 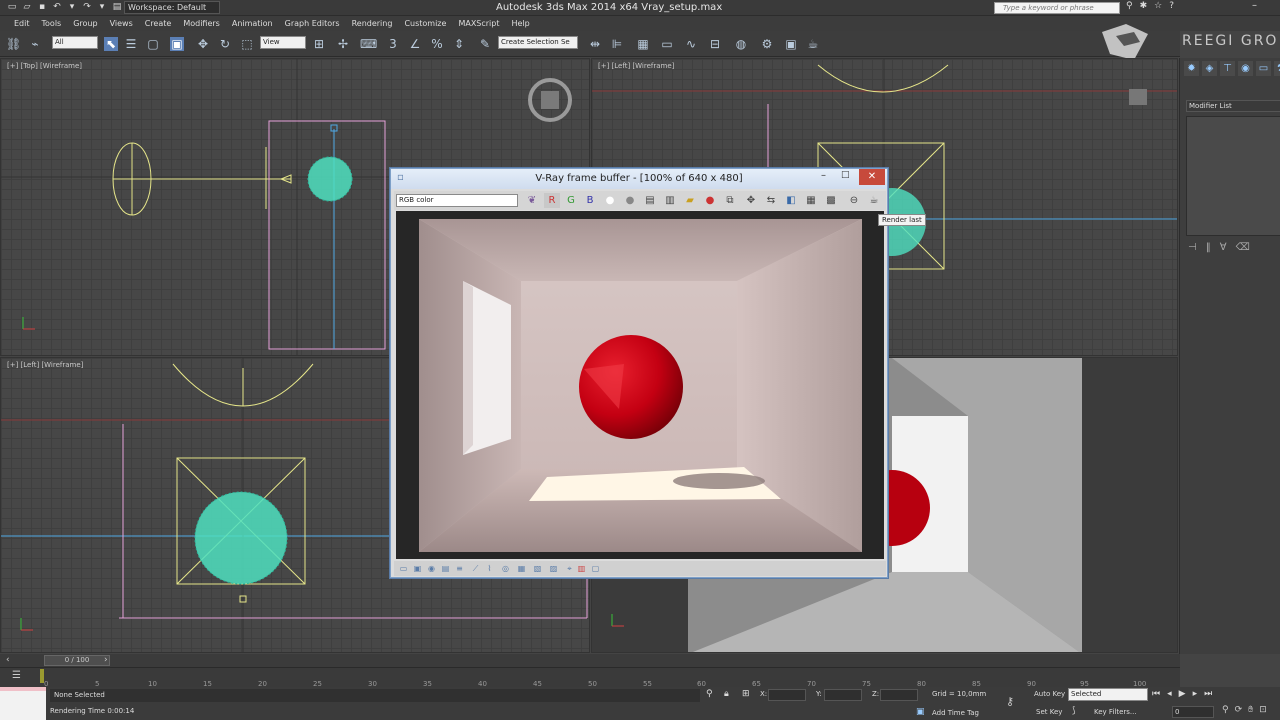 What do you see at coordinates (590, 200) in the screenshot?
I see `blue-channel-button: B` at bounding box center [590, 200].